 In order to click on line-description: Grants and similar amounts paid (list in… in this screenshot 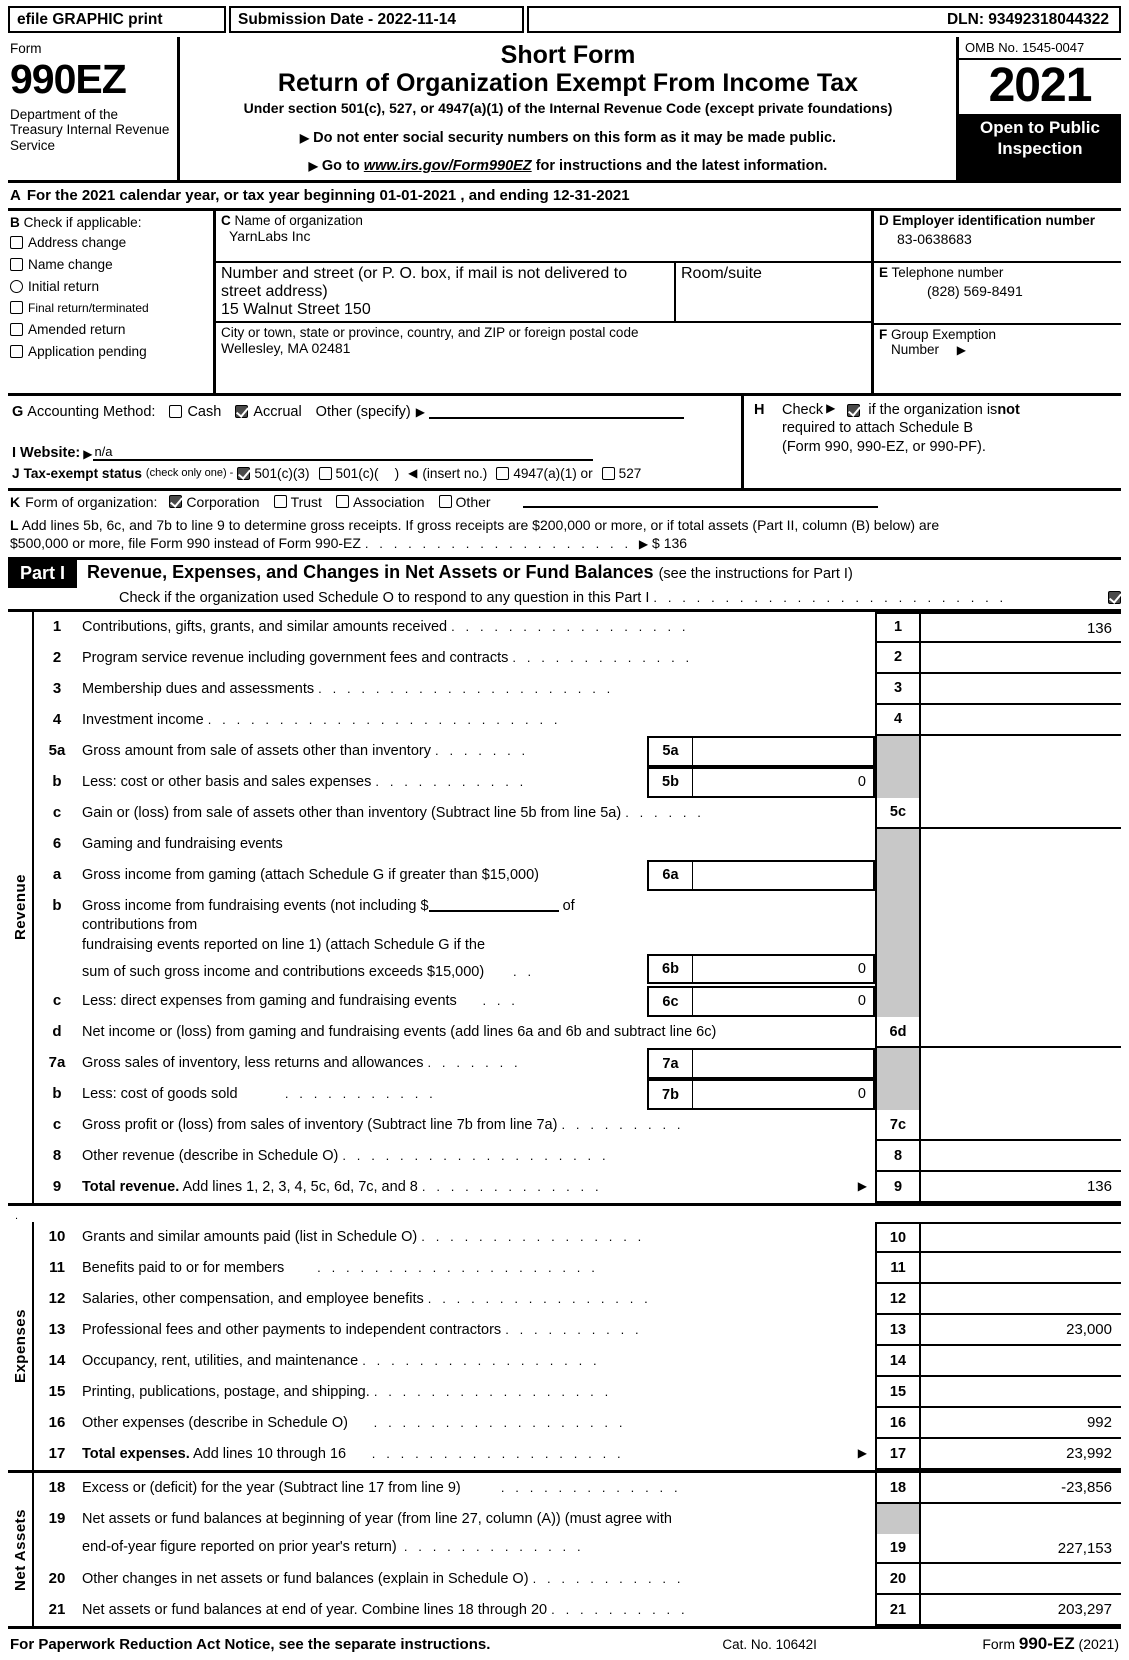, I will do `click(477, 1237)`.